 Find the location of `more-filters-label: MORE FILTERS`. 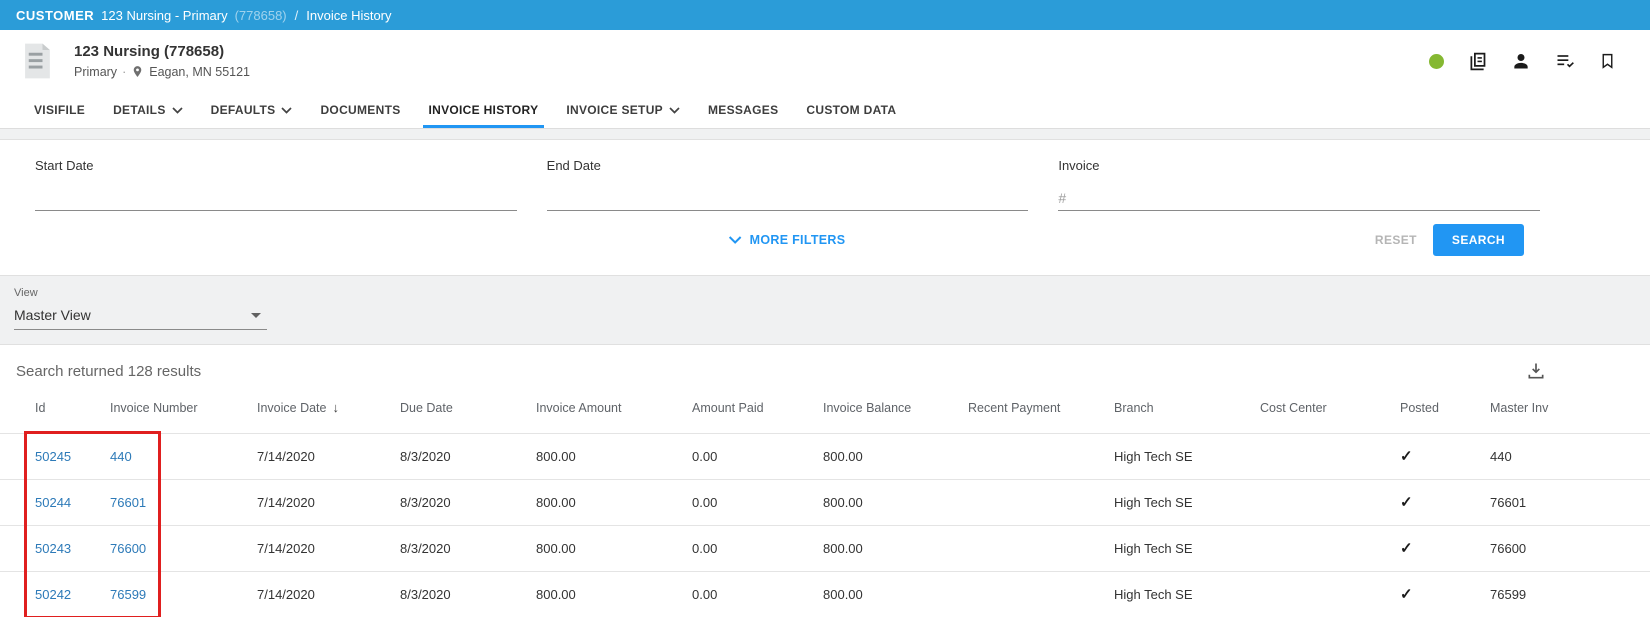

more-filters-label: MORE FILTERS is located at coordinates (797, 240).